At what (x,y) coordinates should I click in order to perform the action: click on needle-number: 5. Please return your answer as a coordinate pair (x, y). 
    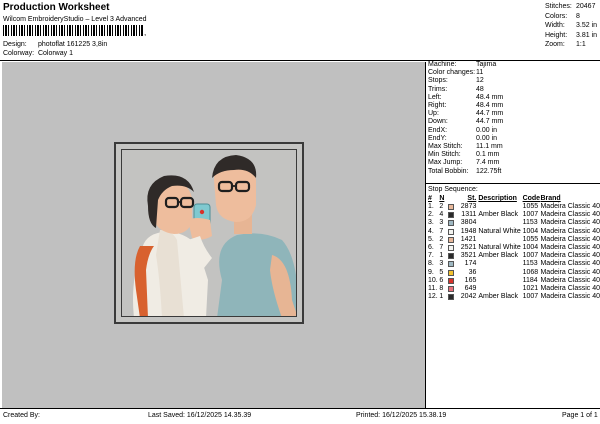
    Looking at the image, I should click on (441, 272).